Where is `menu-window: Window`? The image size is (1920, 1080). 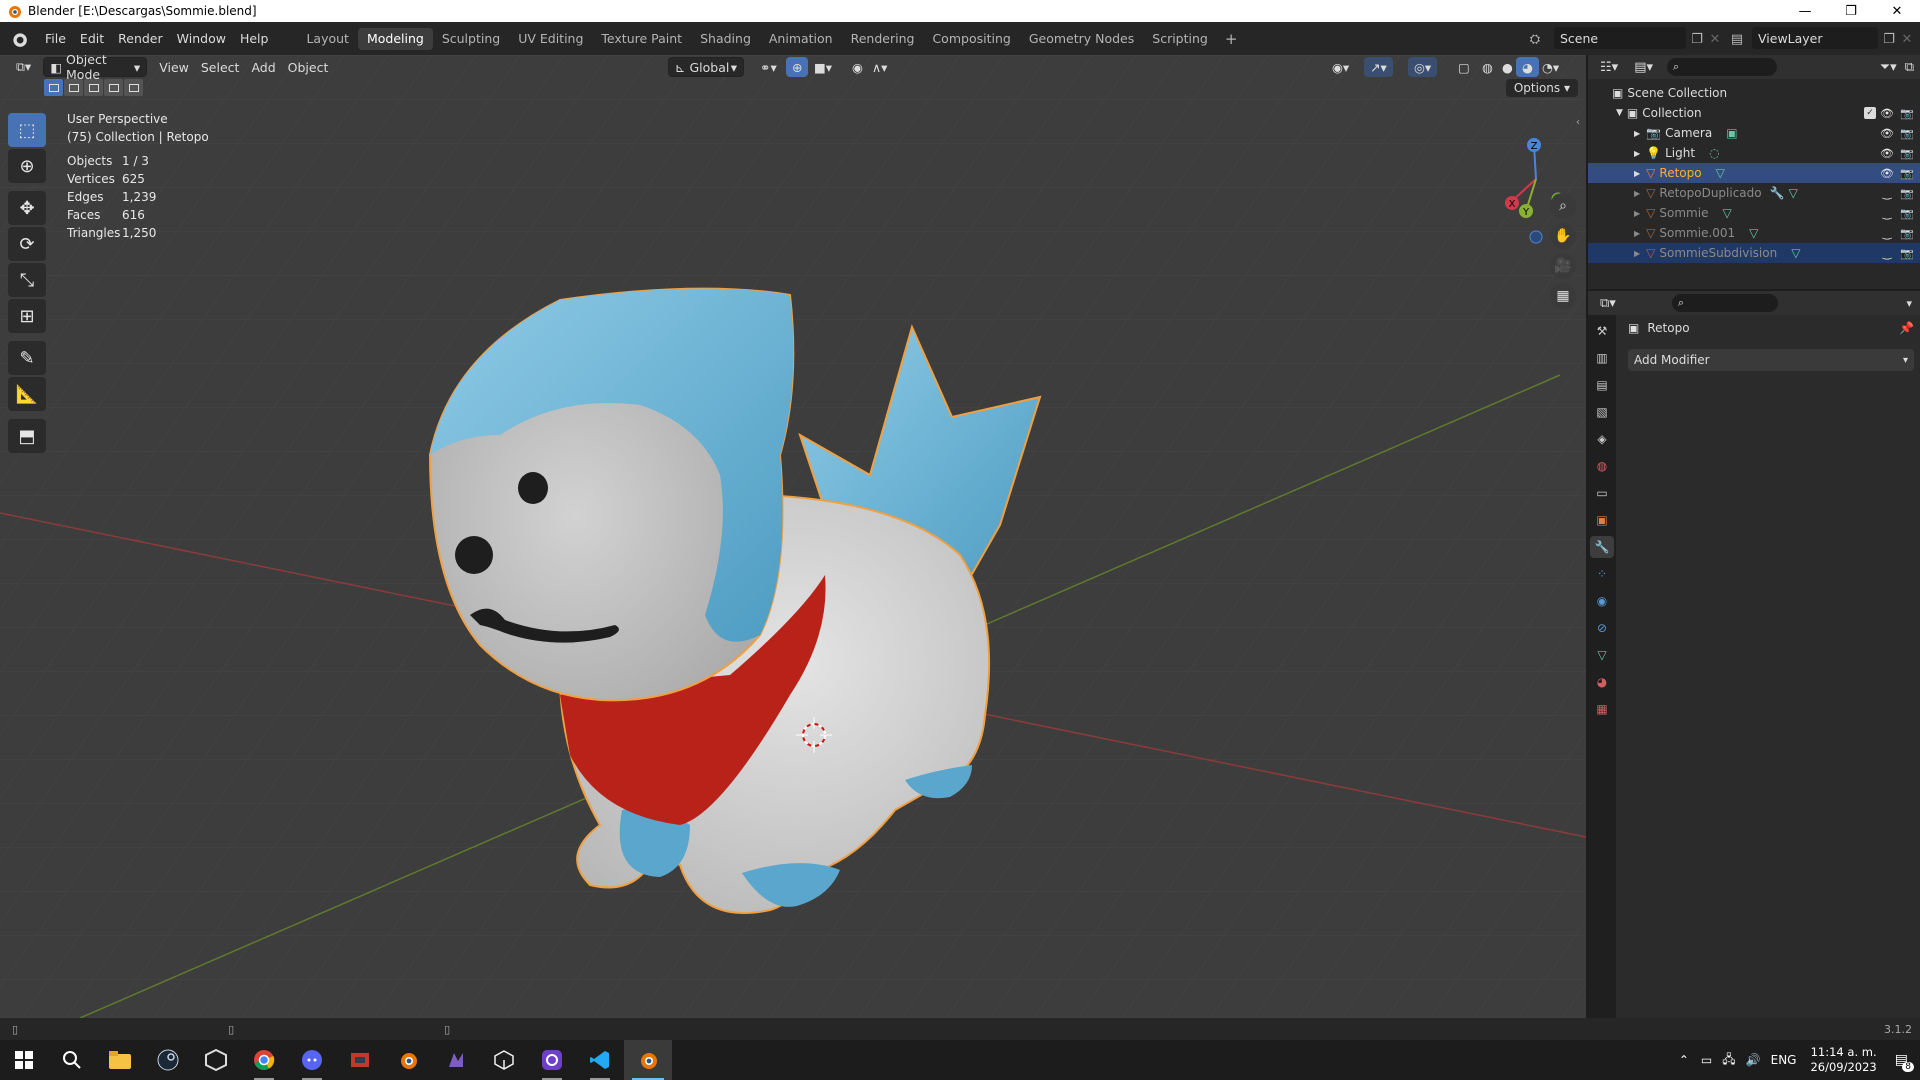
menu-window: Window is located at coordinates (201, 39).